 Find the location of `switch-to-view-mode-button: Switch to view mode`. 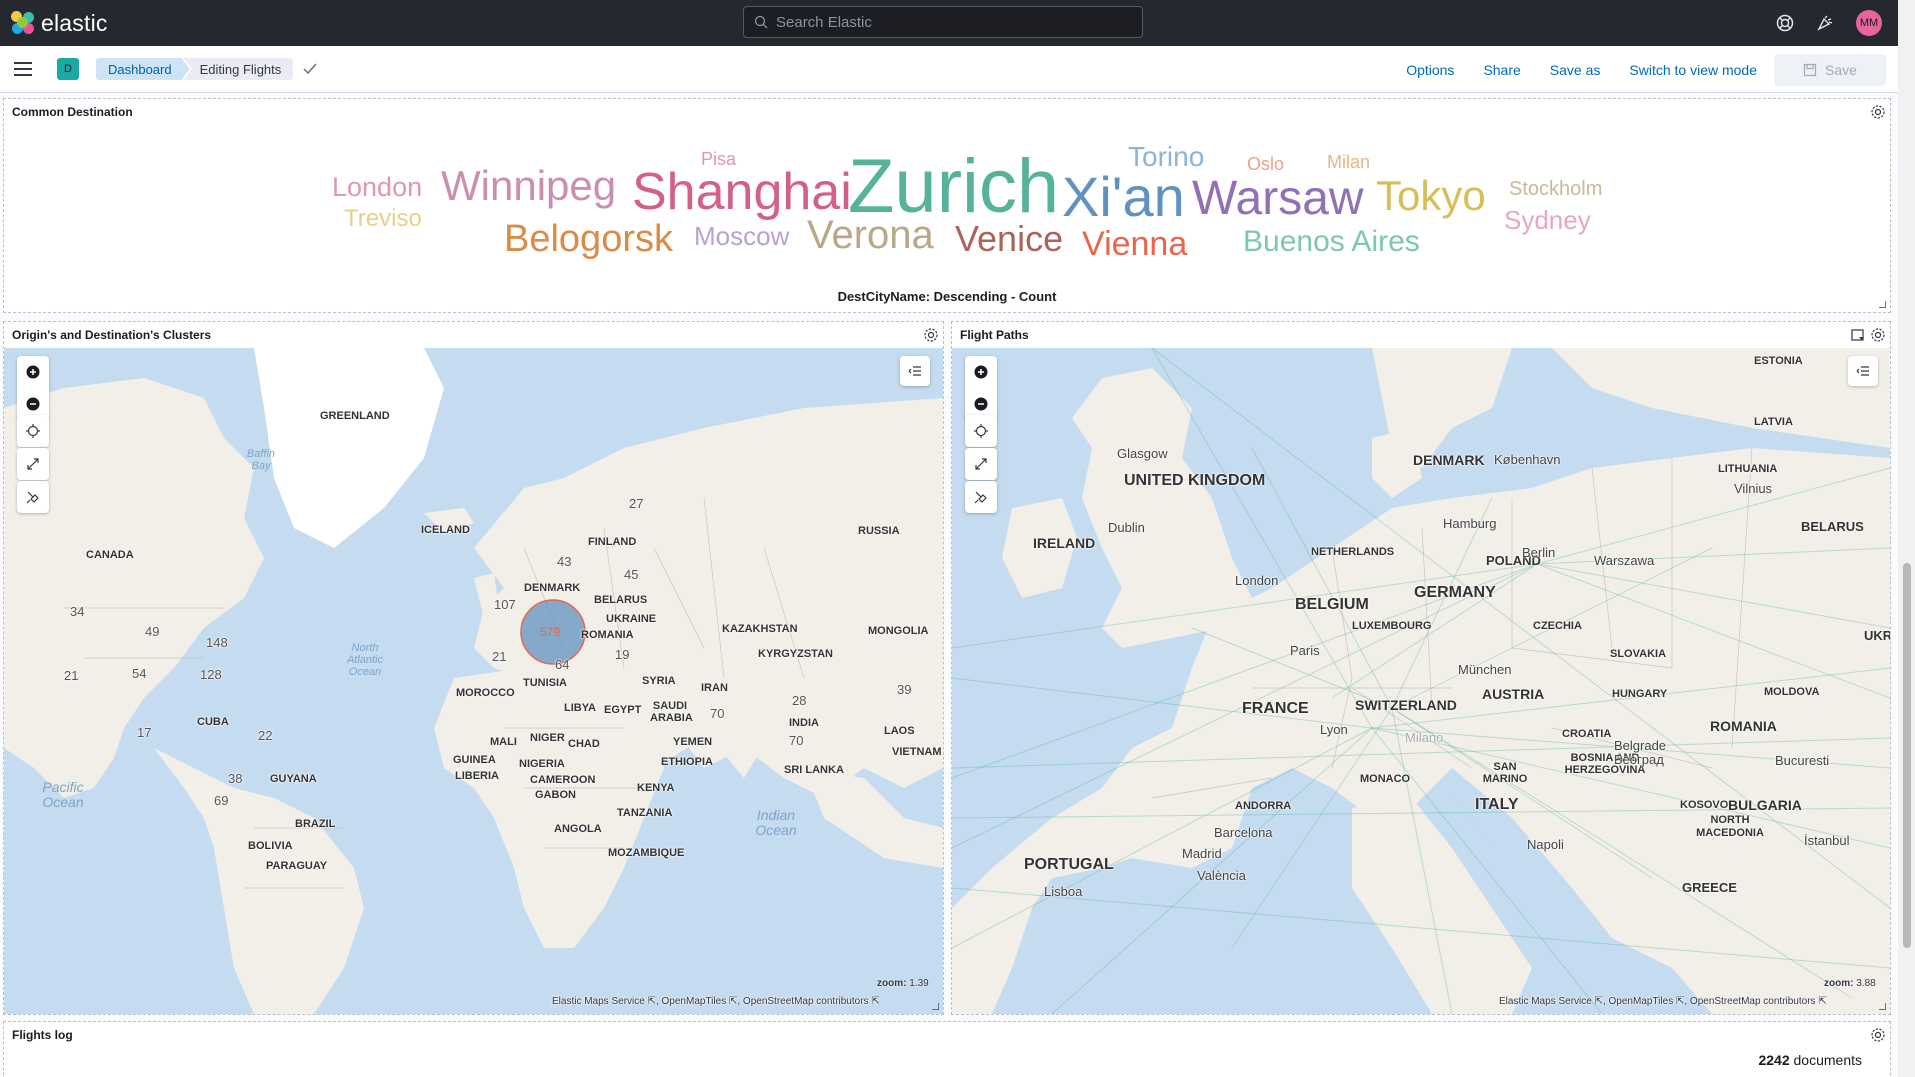

switch-to-view-mode-button: Switch to view mode is located at coordinates (1693, 70).